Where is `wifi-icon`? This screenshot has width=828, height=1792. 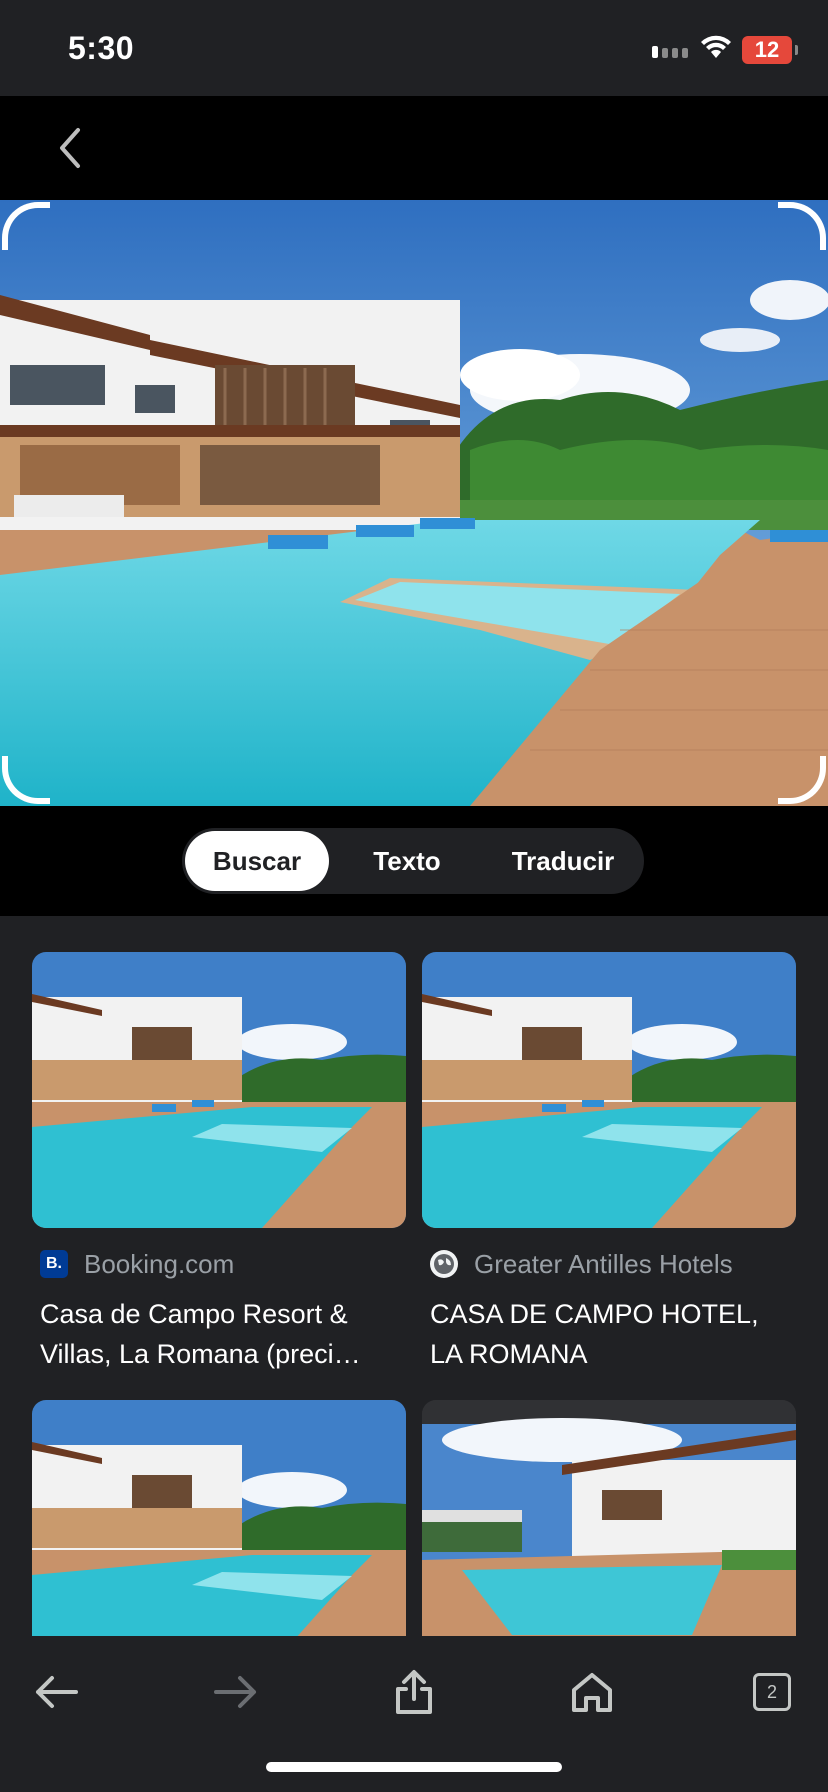
wifi-icon is located at coordinates (716, 46).